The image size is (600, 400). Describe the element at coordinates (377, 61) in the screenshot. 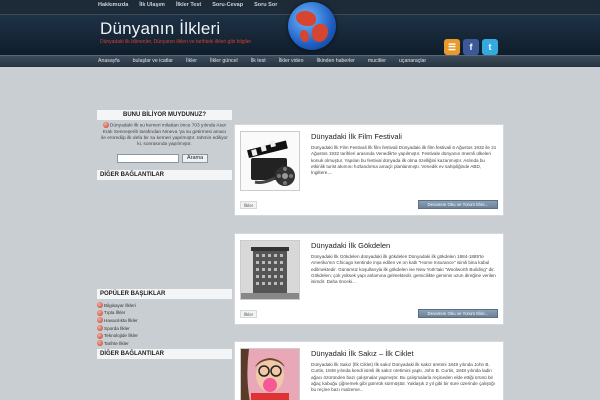

I see `nav-item-inventors: mucitler` at that location.